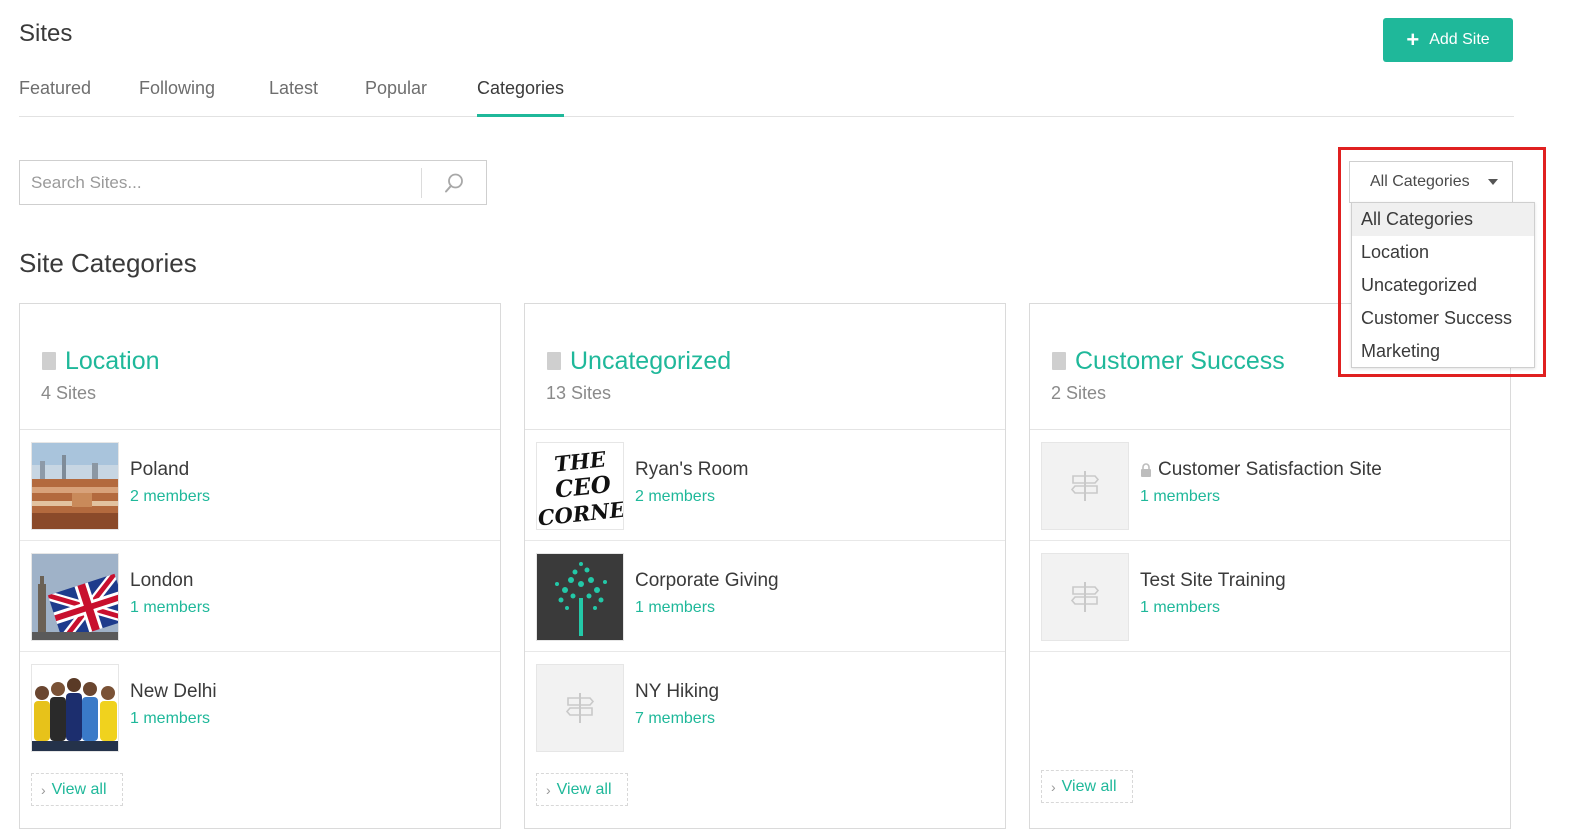 Image resolution: width=1572 pixels, height=840 pixels. Describe the element at coordinates (46, 33) in the screenshot. I see `page-title: Sites` at that location.